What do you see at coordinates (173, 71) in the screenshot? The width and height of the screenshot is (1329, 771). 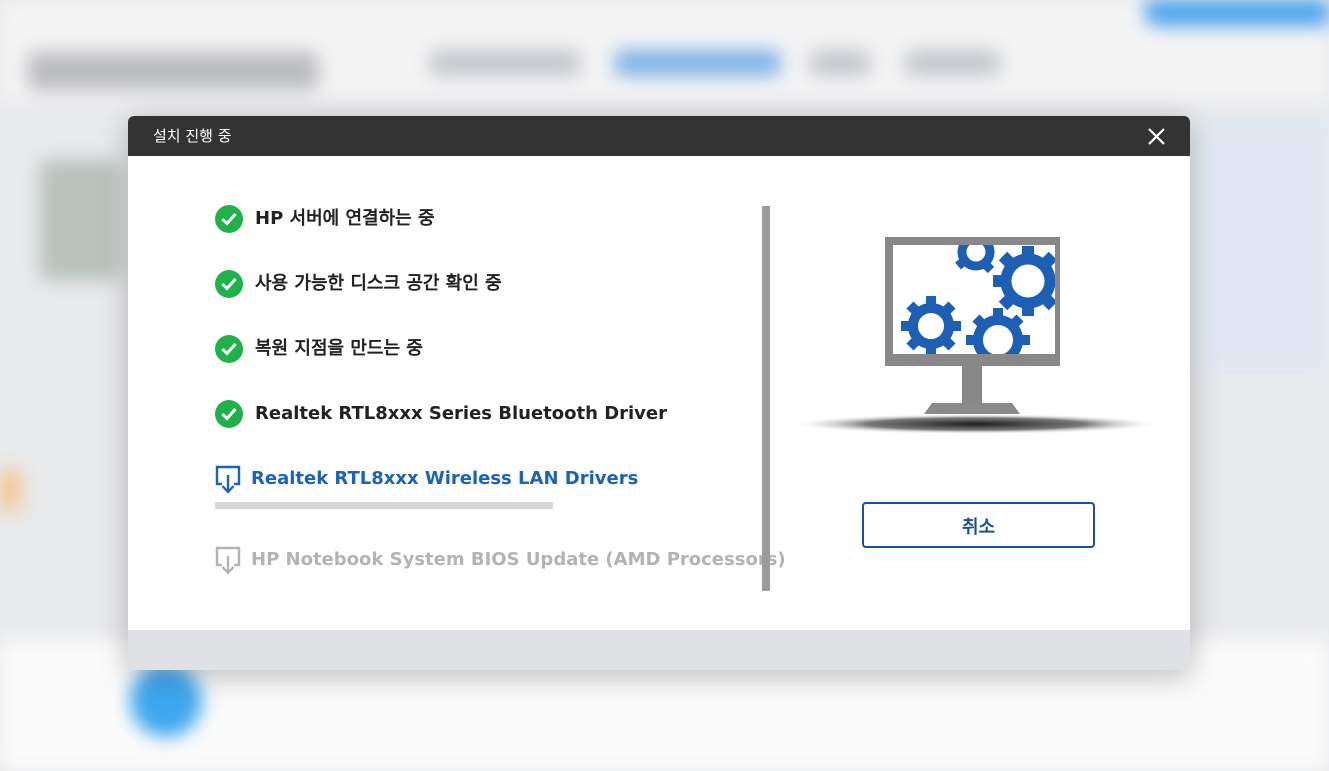 I see `background-logo` at bounding box center [173, 71].